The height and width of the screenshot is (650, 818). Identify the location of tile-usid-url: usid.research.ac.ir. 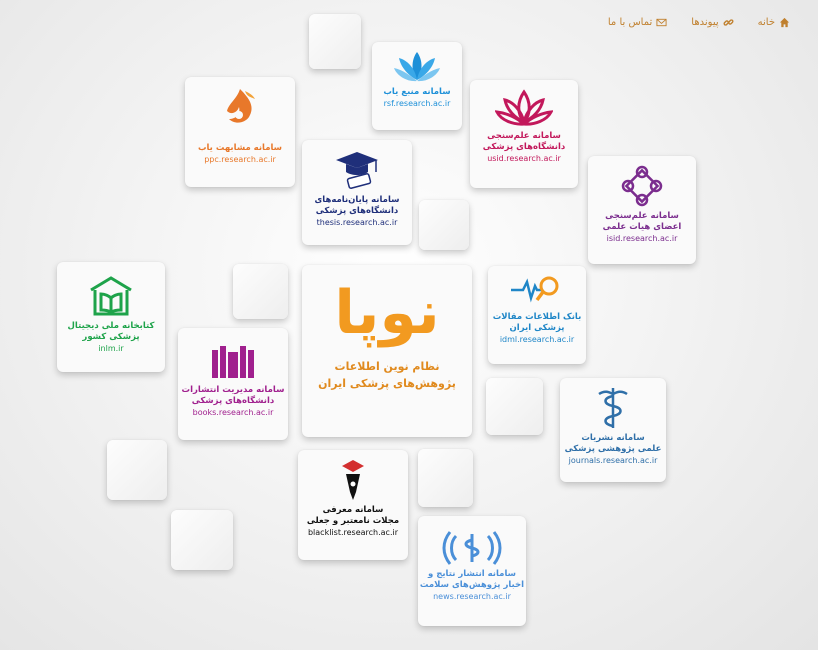
(524, 158).